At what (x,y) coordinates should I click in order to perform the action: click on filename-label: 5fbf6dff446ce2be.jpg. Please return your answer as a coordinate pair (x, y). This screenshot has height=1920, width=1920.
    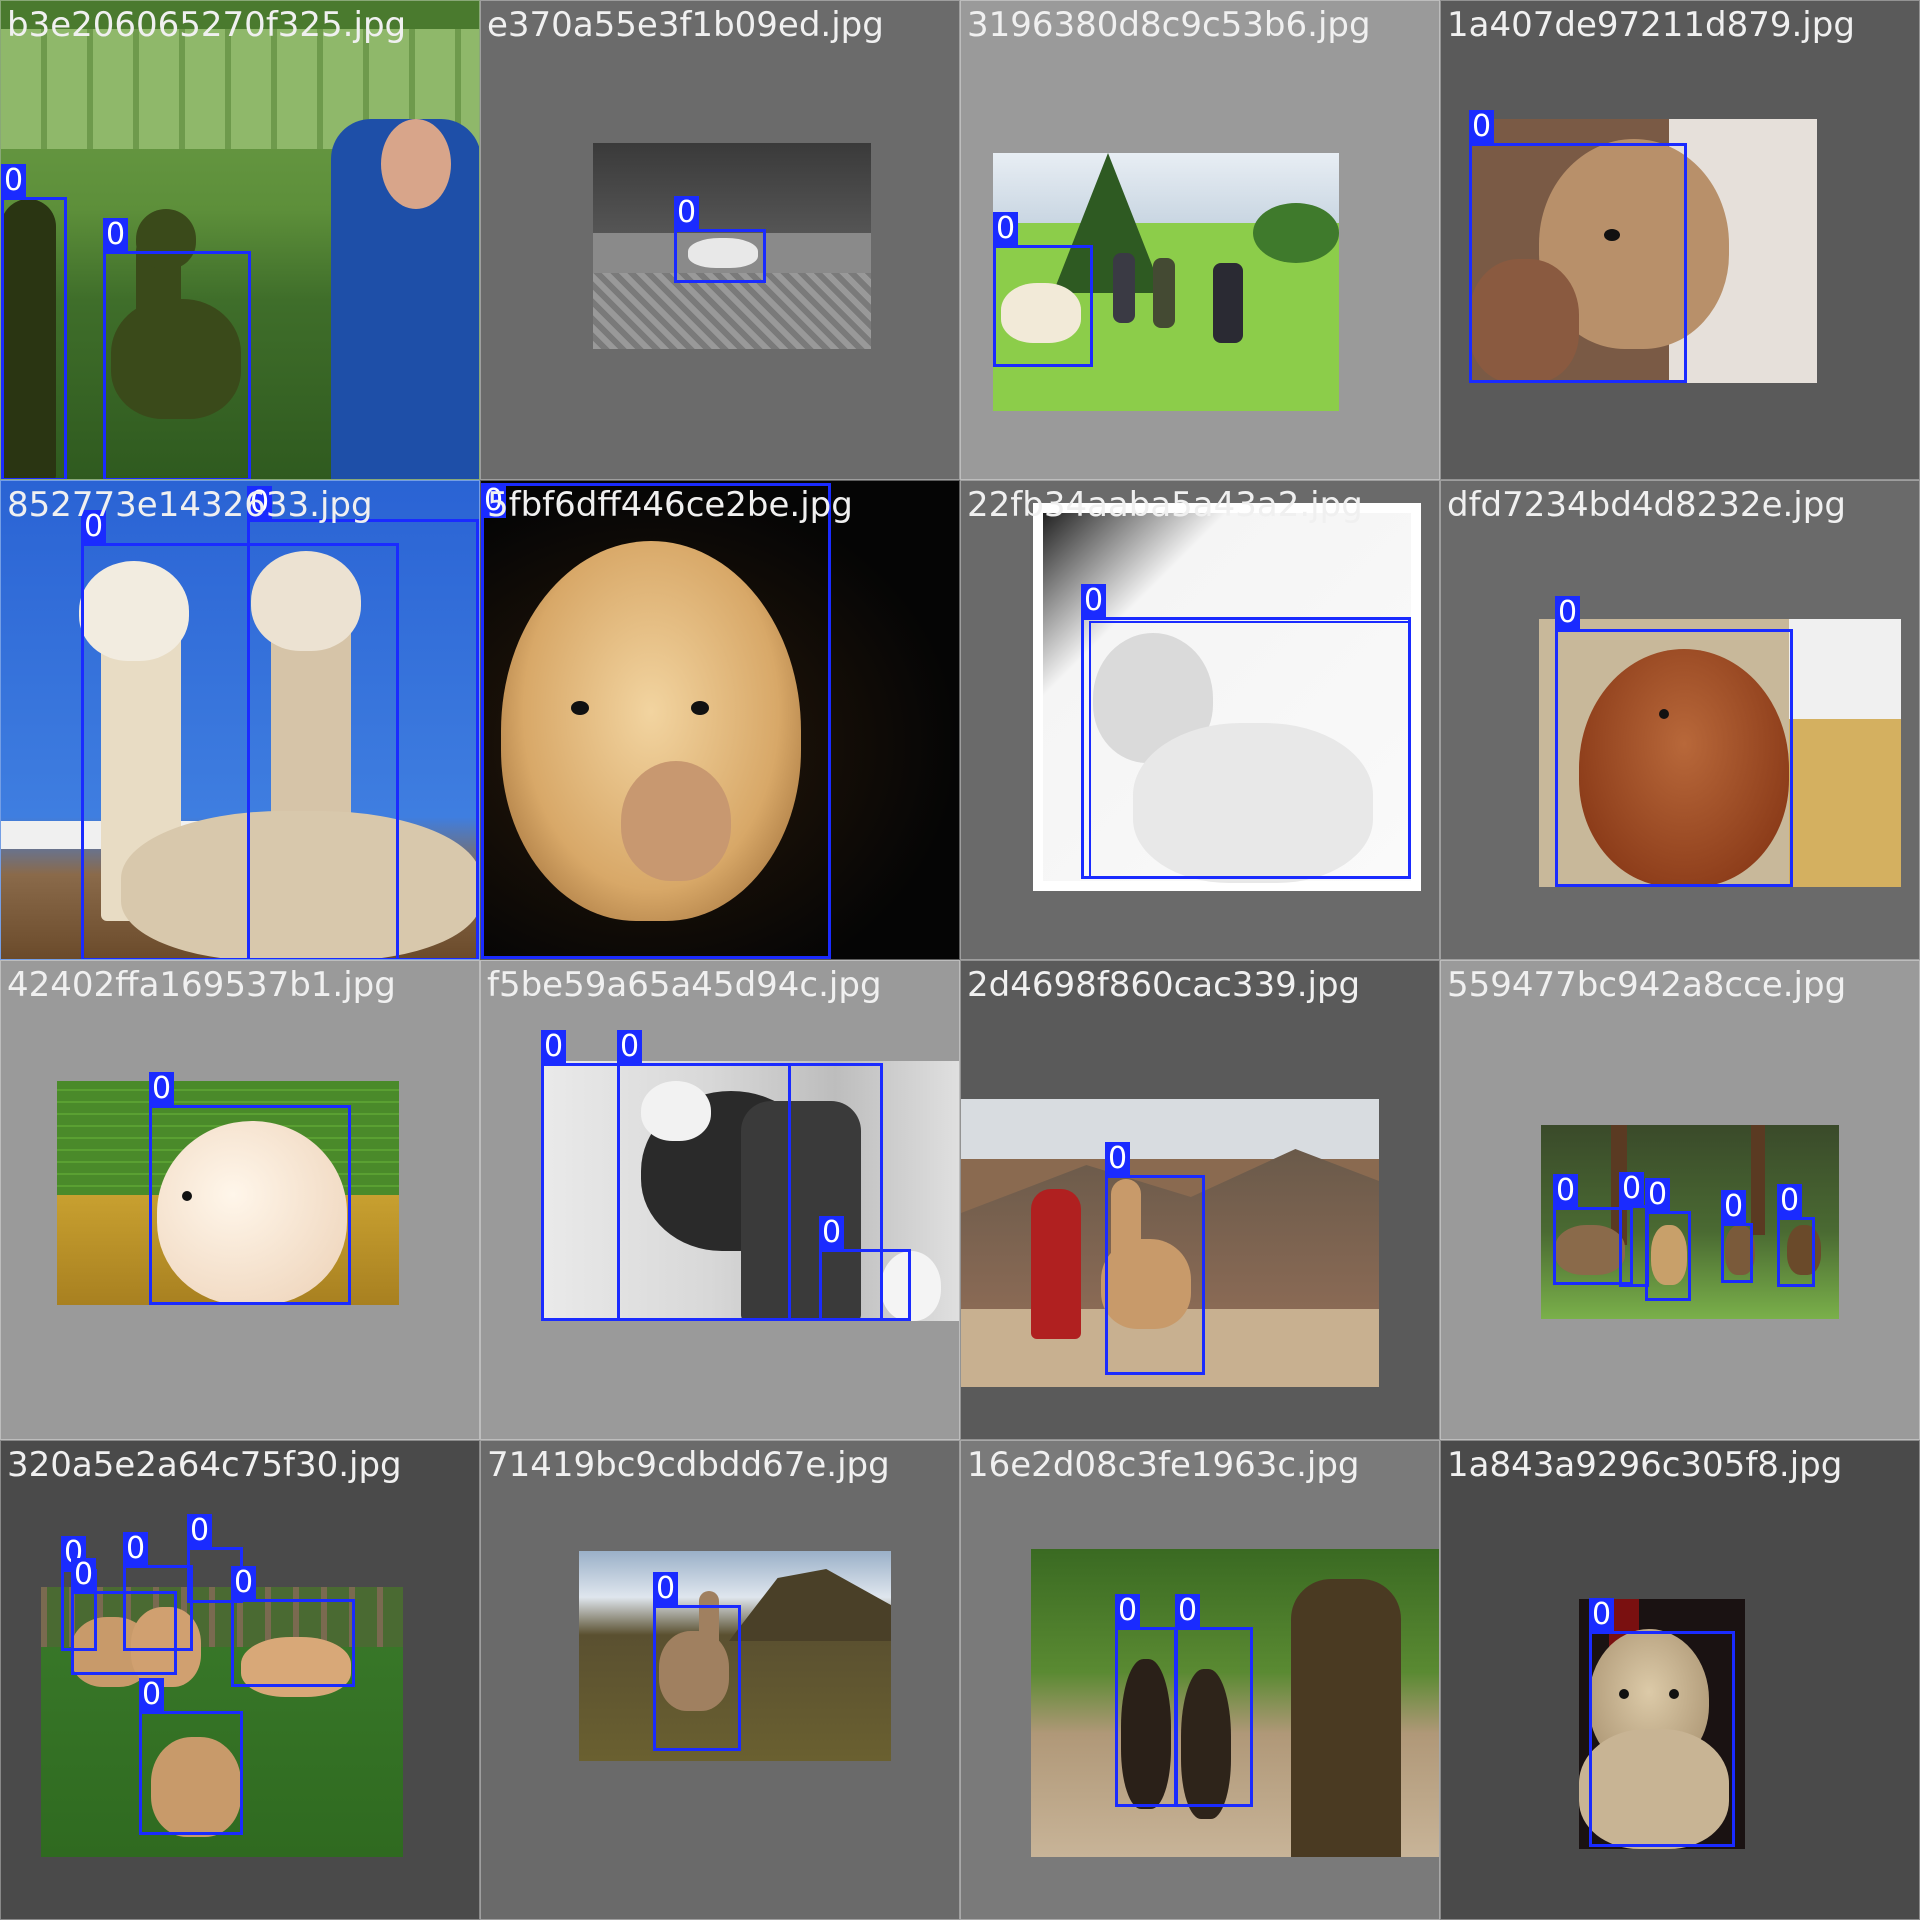
    Looking at the image, I should click on (670, 505).